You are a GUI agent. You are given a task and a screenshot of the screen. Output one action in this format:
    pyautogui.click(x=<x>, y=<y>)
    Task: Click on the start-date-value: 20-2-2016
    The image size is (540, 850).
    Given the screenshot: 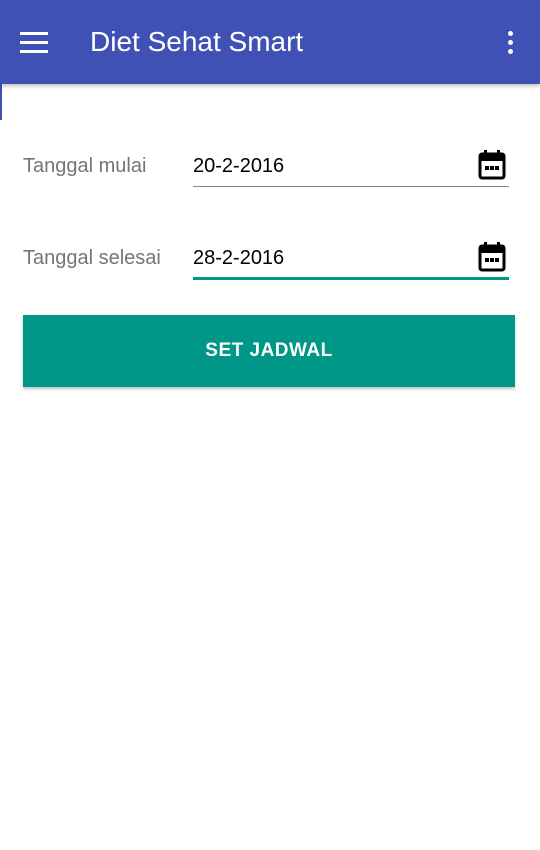 What is the action you would take?
    pyautogui.click(x=238, y=166)
    